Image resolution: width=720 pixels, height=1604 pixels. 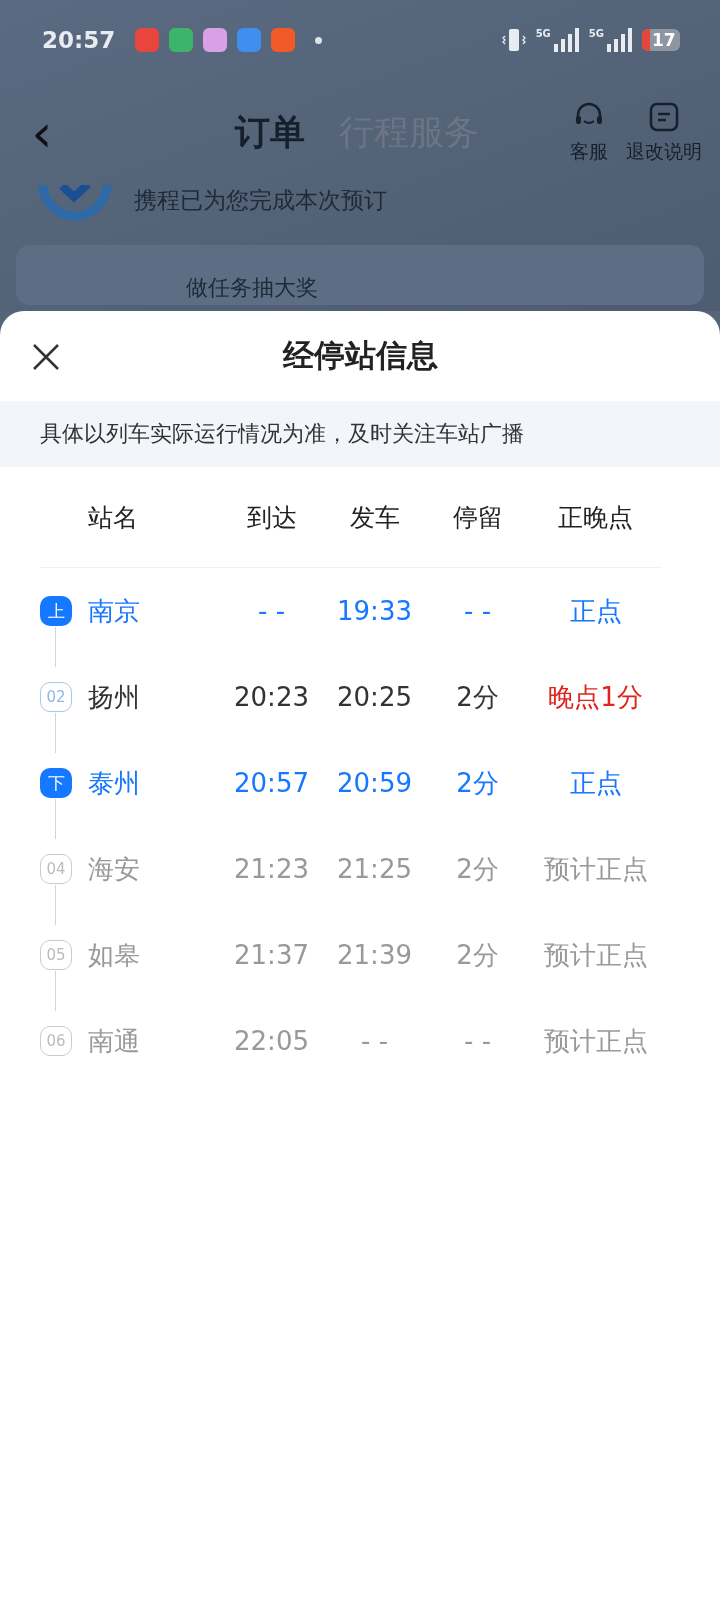 What do you see at coordinates (360, 355) in the screenshot?
I see `sheet-title: 经停站信息` at bounding box center [360, 355].